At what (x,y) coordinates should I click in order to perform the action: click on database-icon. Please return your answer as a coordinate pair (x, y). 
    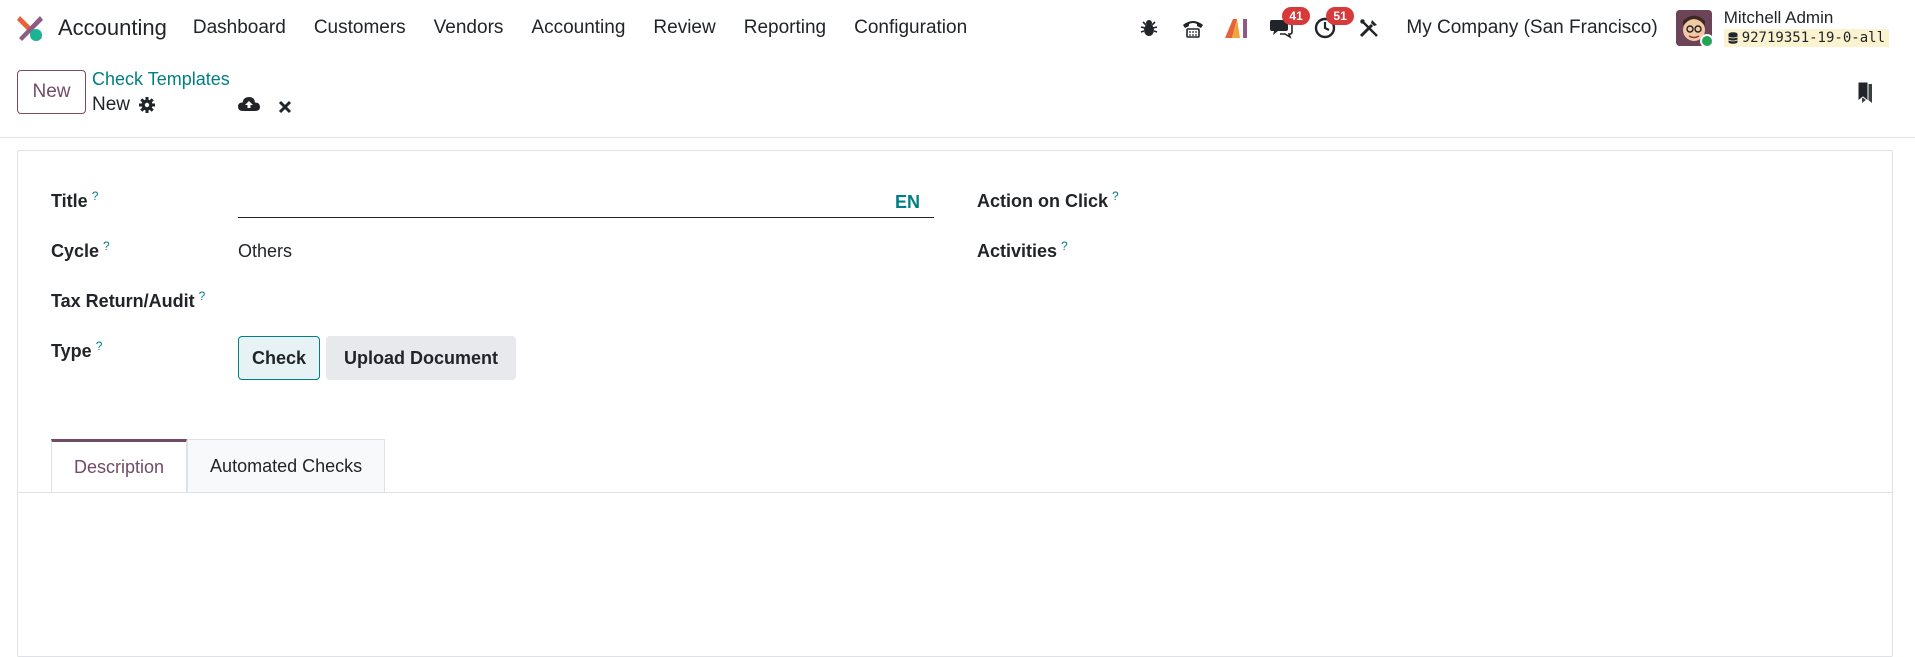
    Looking at the image, I should click on (1733, 38).